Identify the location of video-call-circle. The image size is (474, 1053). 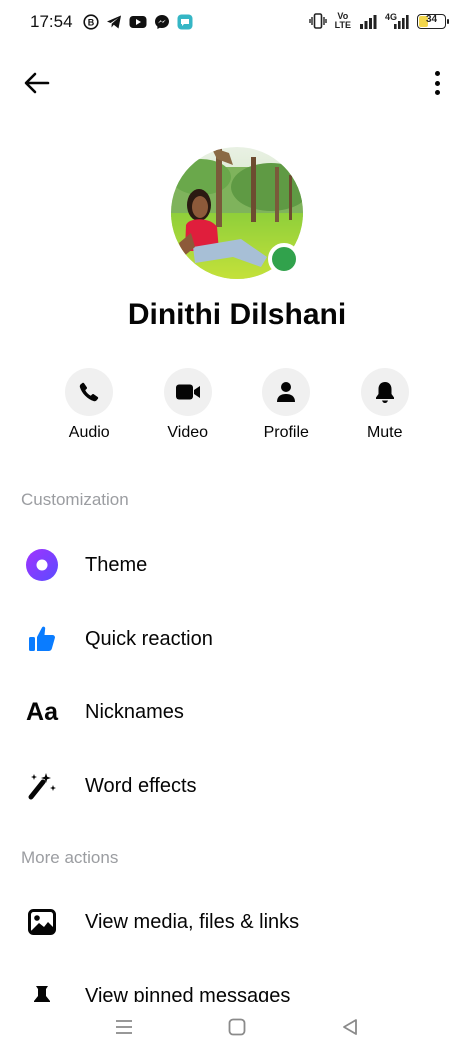
(187, 392).